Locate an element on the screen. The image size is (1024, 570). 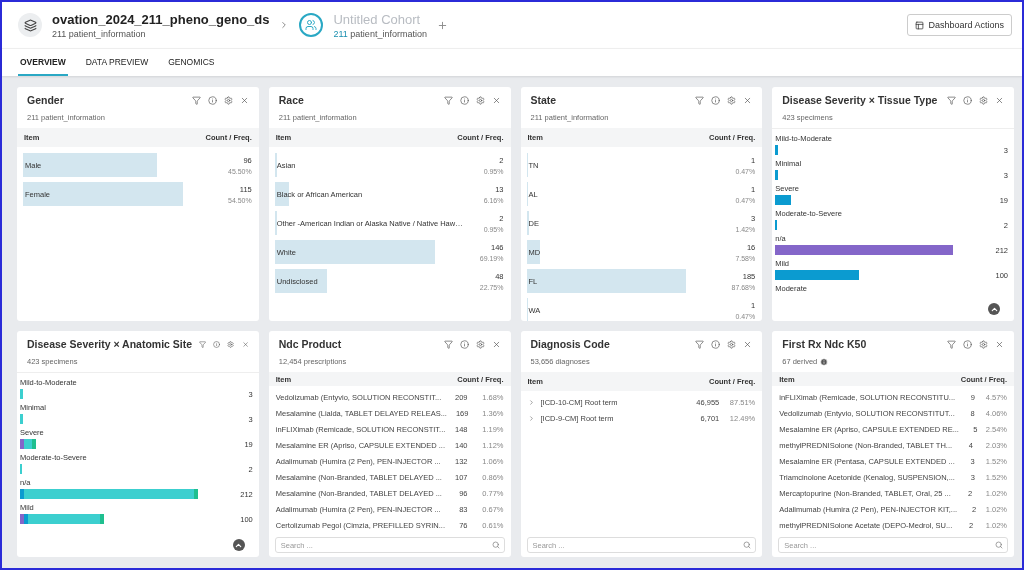
add-icon is located at coordinates (442, 25).